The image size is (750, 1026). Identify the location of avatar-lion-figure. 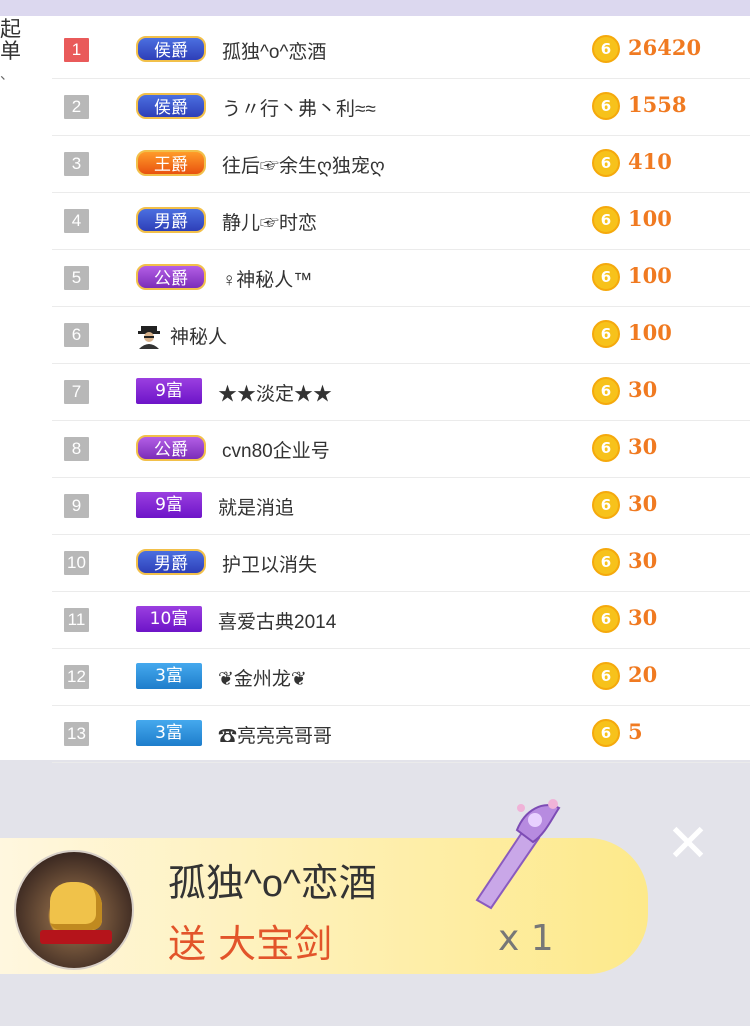
(76, 906).